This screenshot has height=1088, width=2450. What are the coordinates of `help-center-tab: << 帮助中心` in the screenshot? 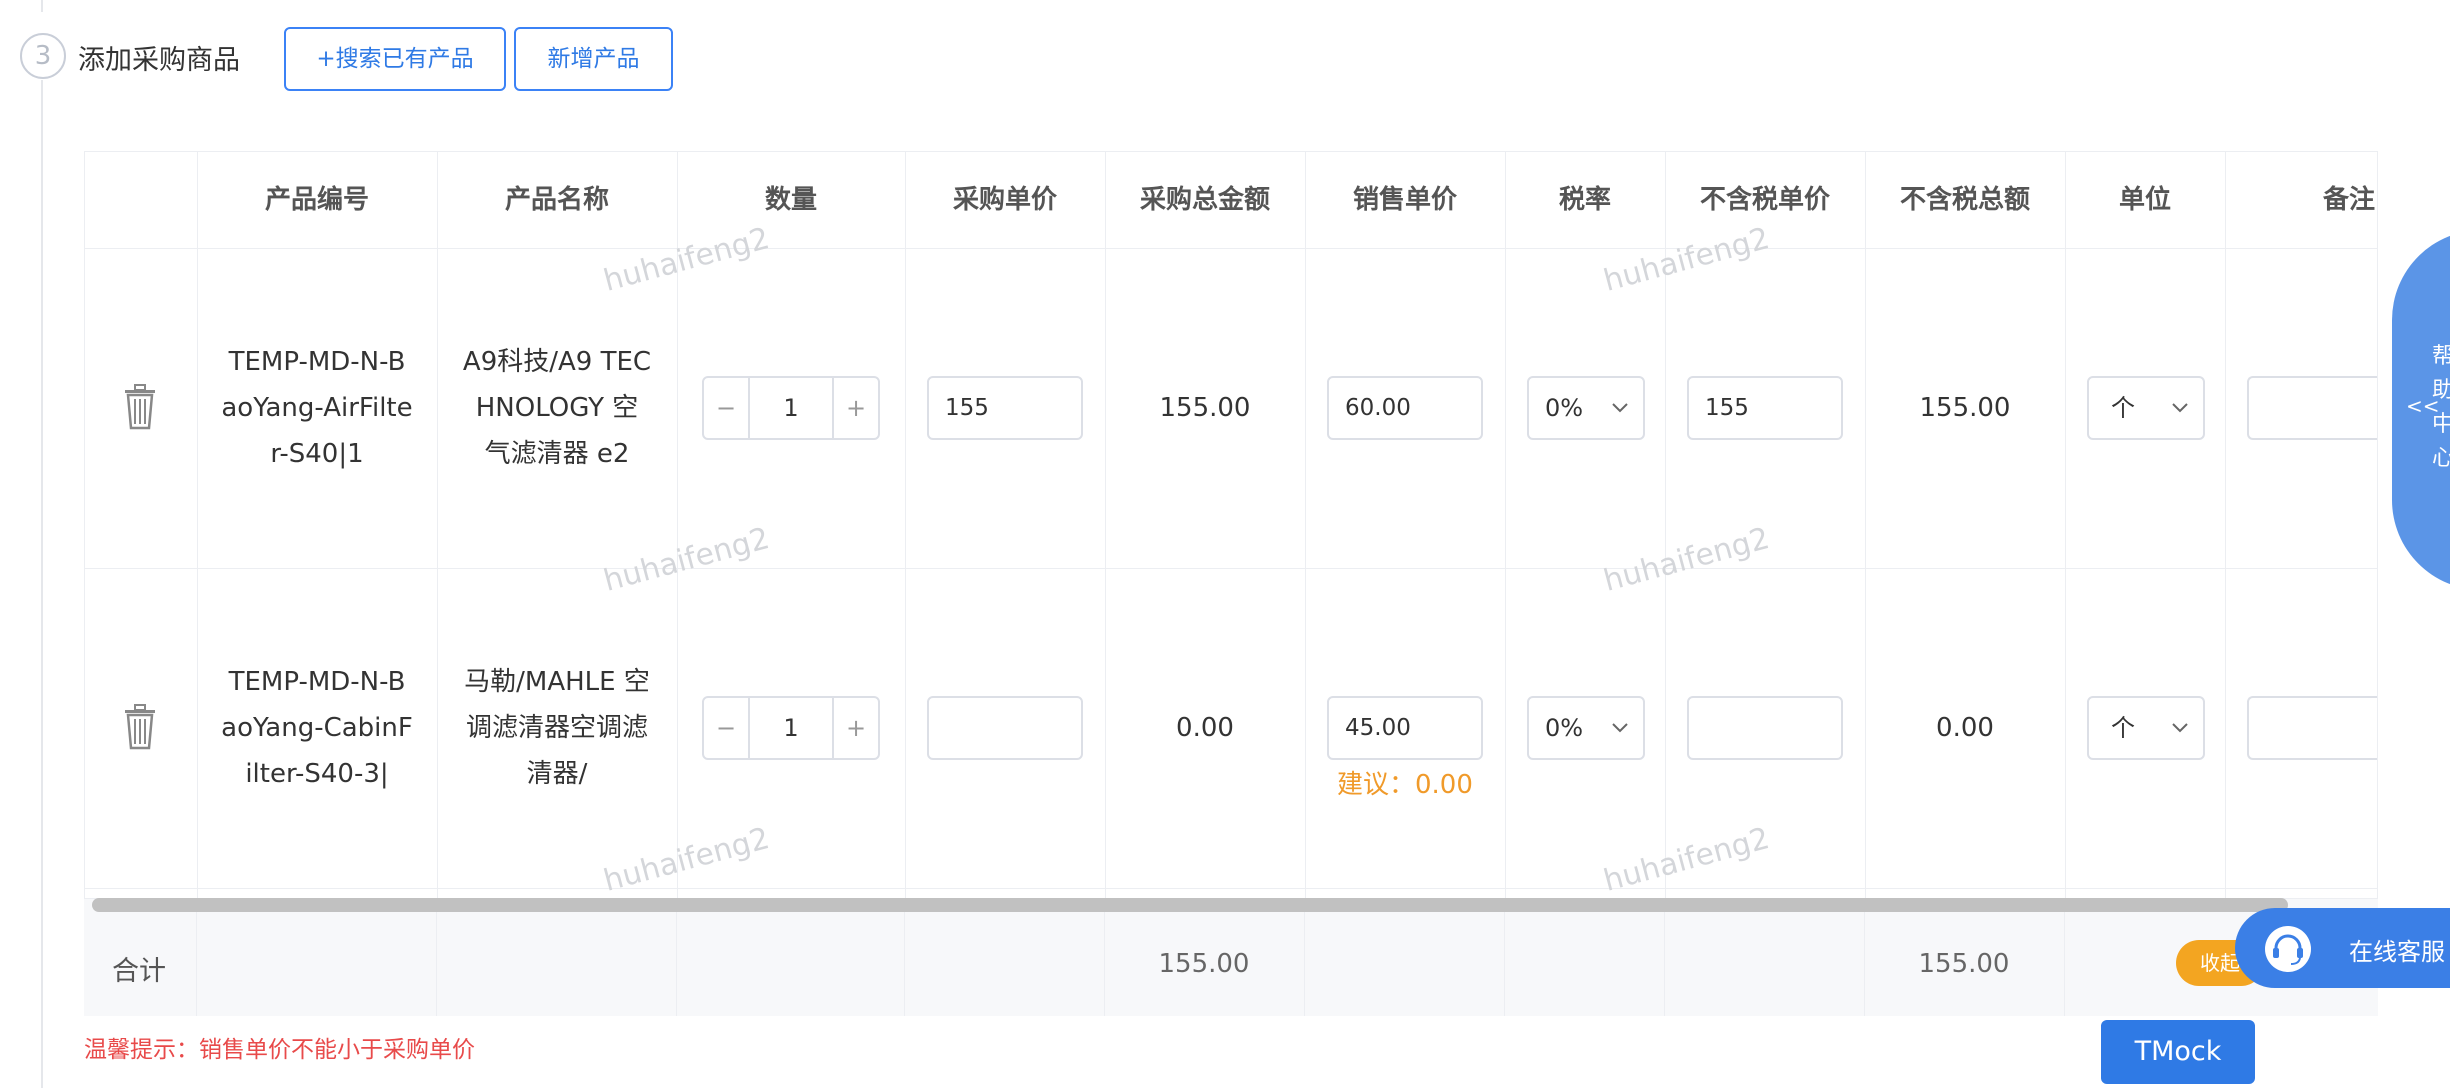 It's located at (2421, 410).